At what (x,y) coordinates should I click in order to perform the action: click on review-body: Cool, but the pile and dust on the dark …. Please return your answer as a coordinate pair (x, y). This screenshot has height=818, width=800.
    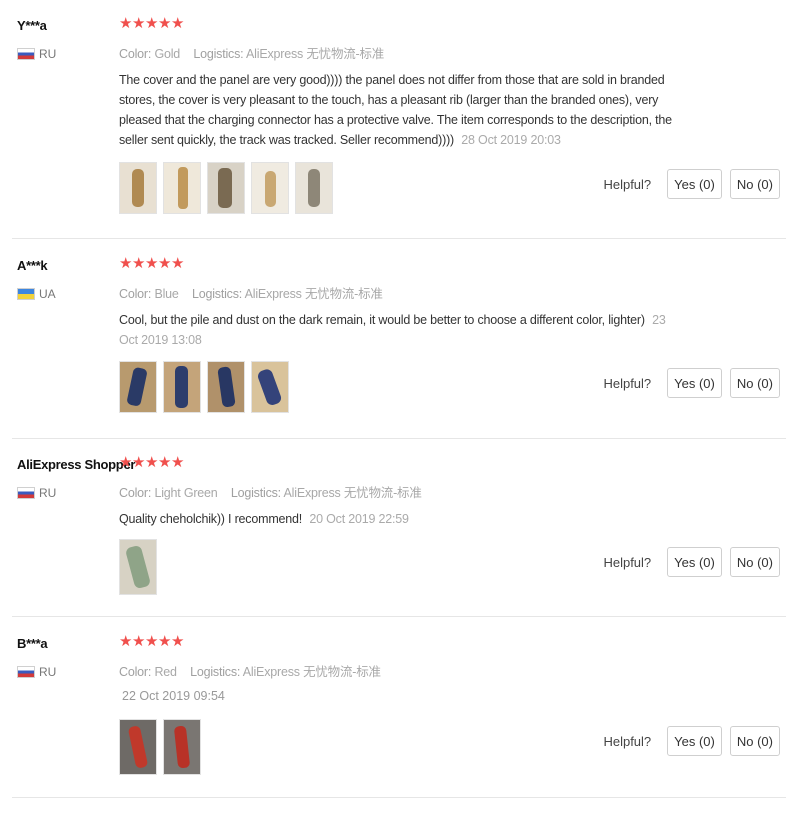
    Looking at the image, I should click on (382, 320).